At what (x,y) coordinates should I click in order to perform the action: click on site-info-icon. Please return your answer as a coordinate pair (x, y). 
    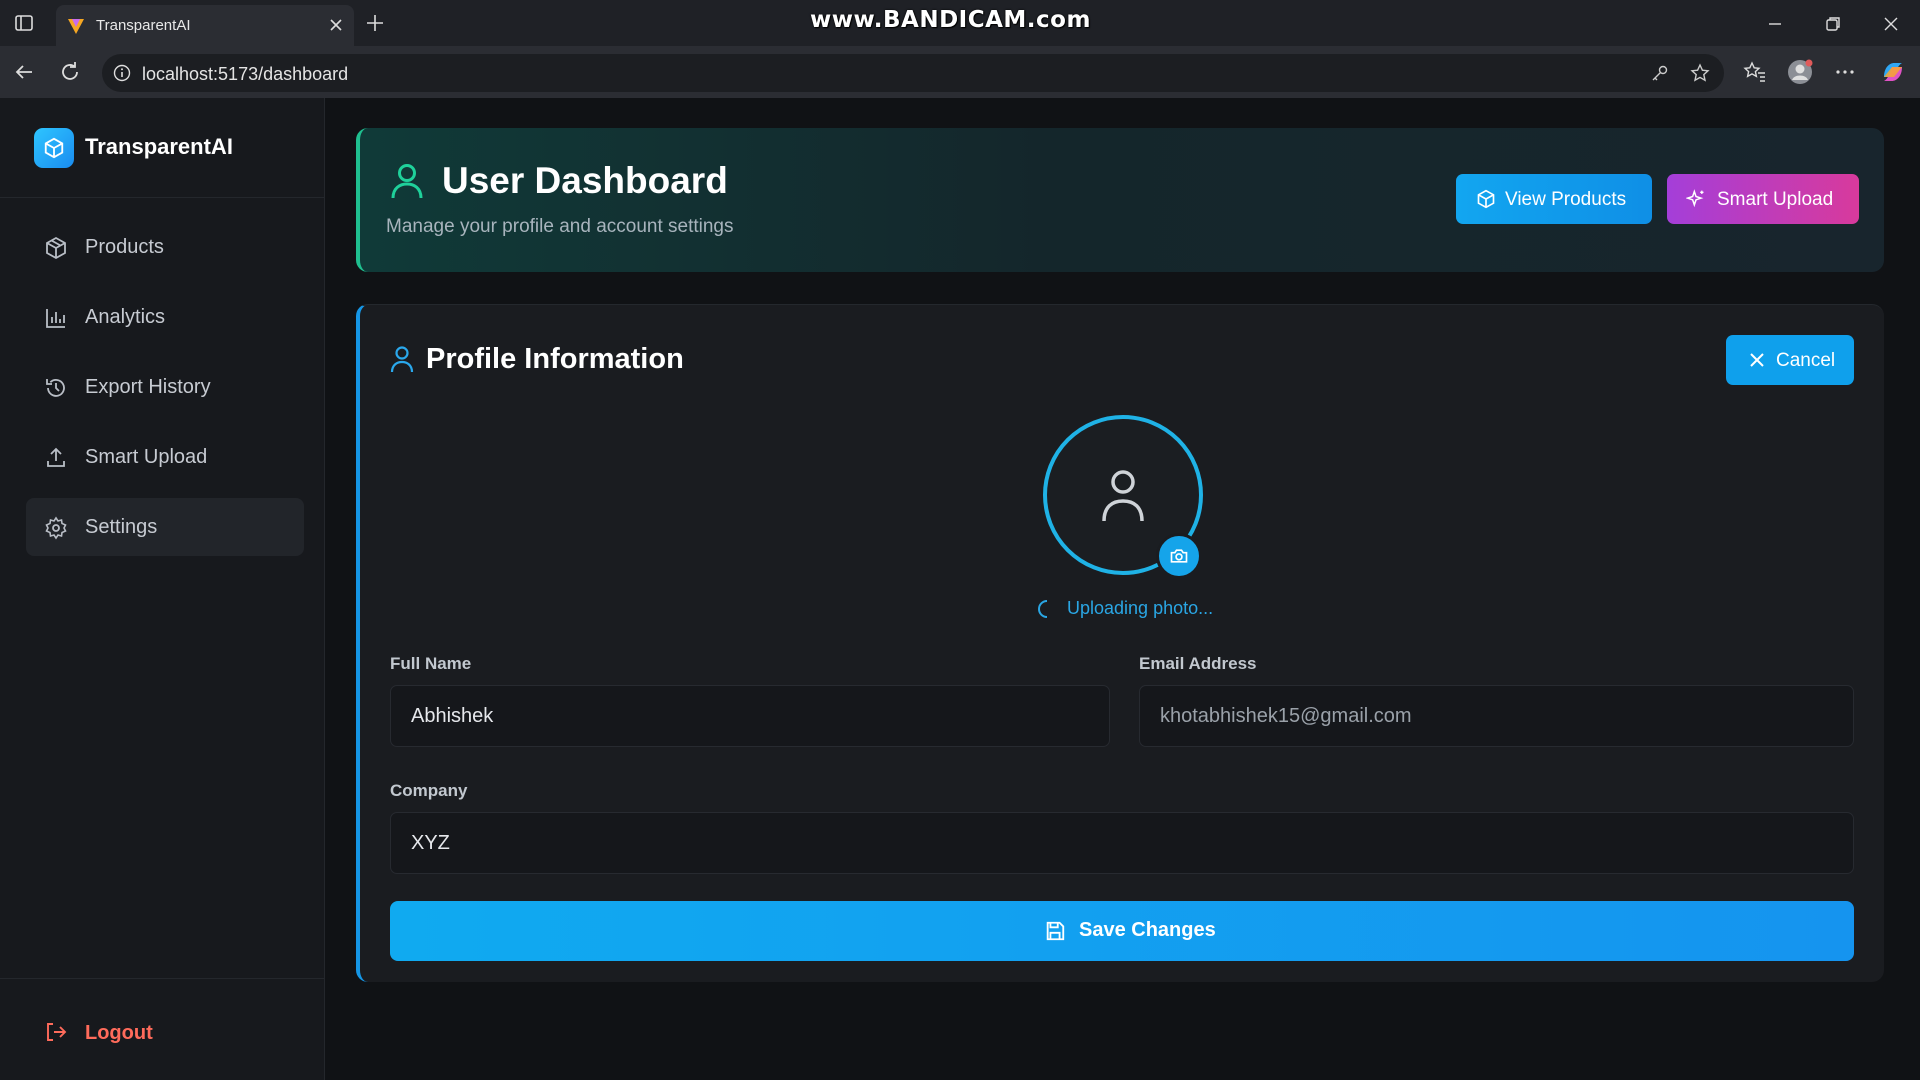
    Looking at the image, I should click on (122, 73).